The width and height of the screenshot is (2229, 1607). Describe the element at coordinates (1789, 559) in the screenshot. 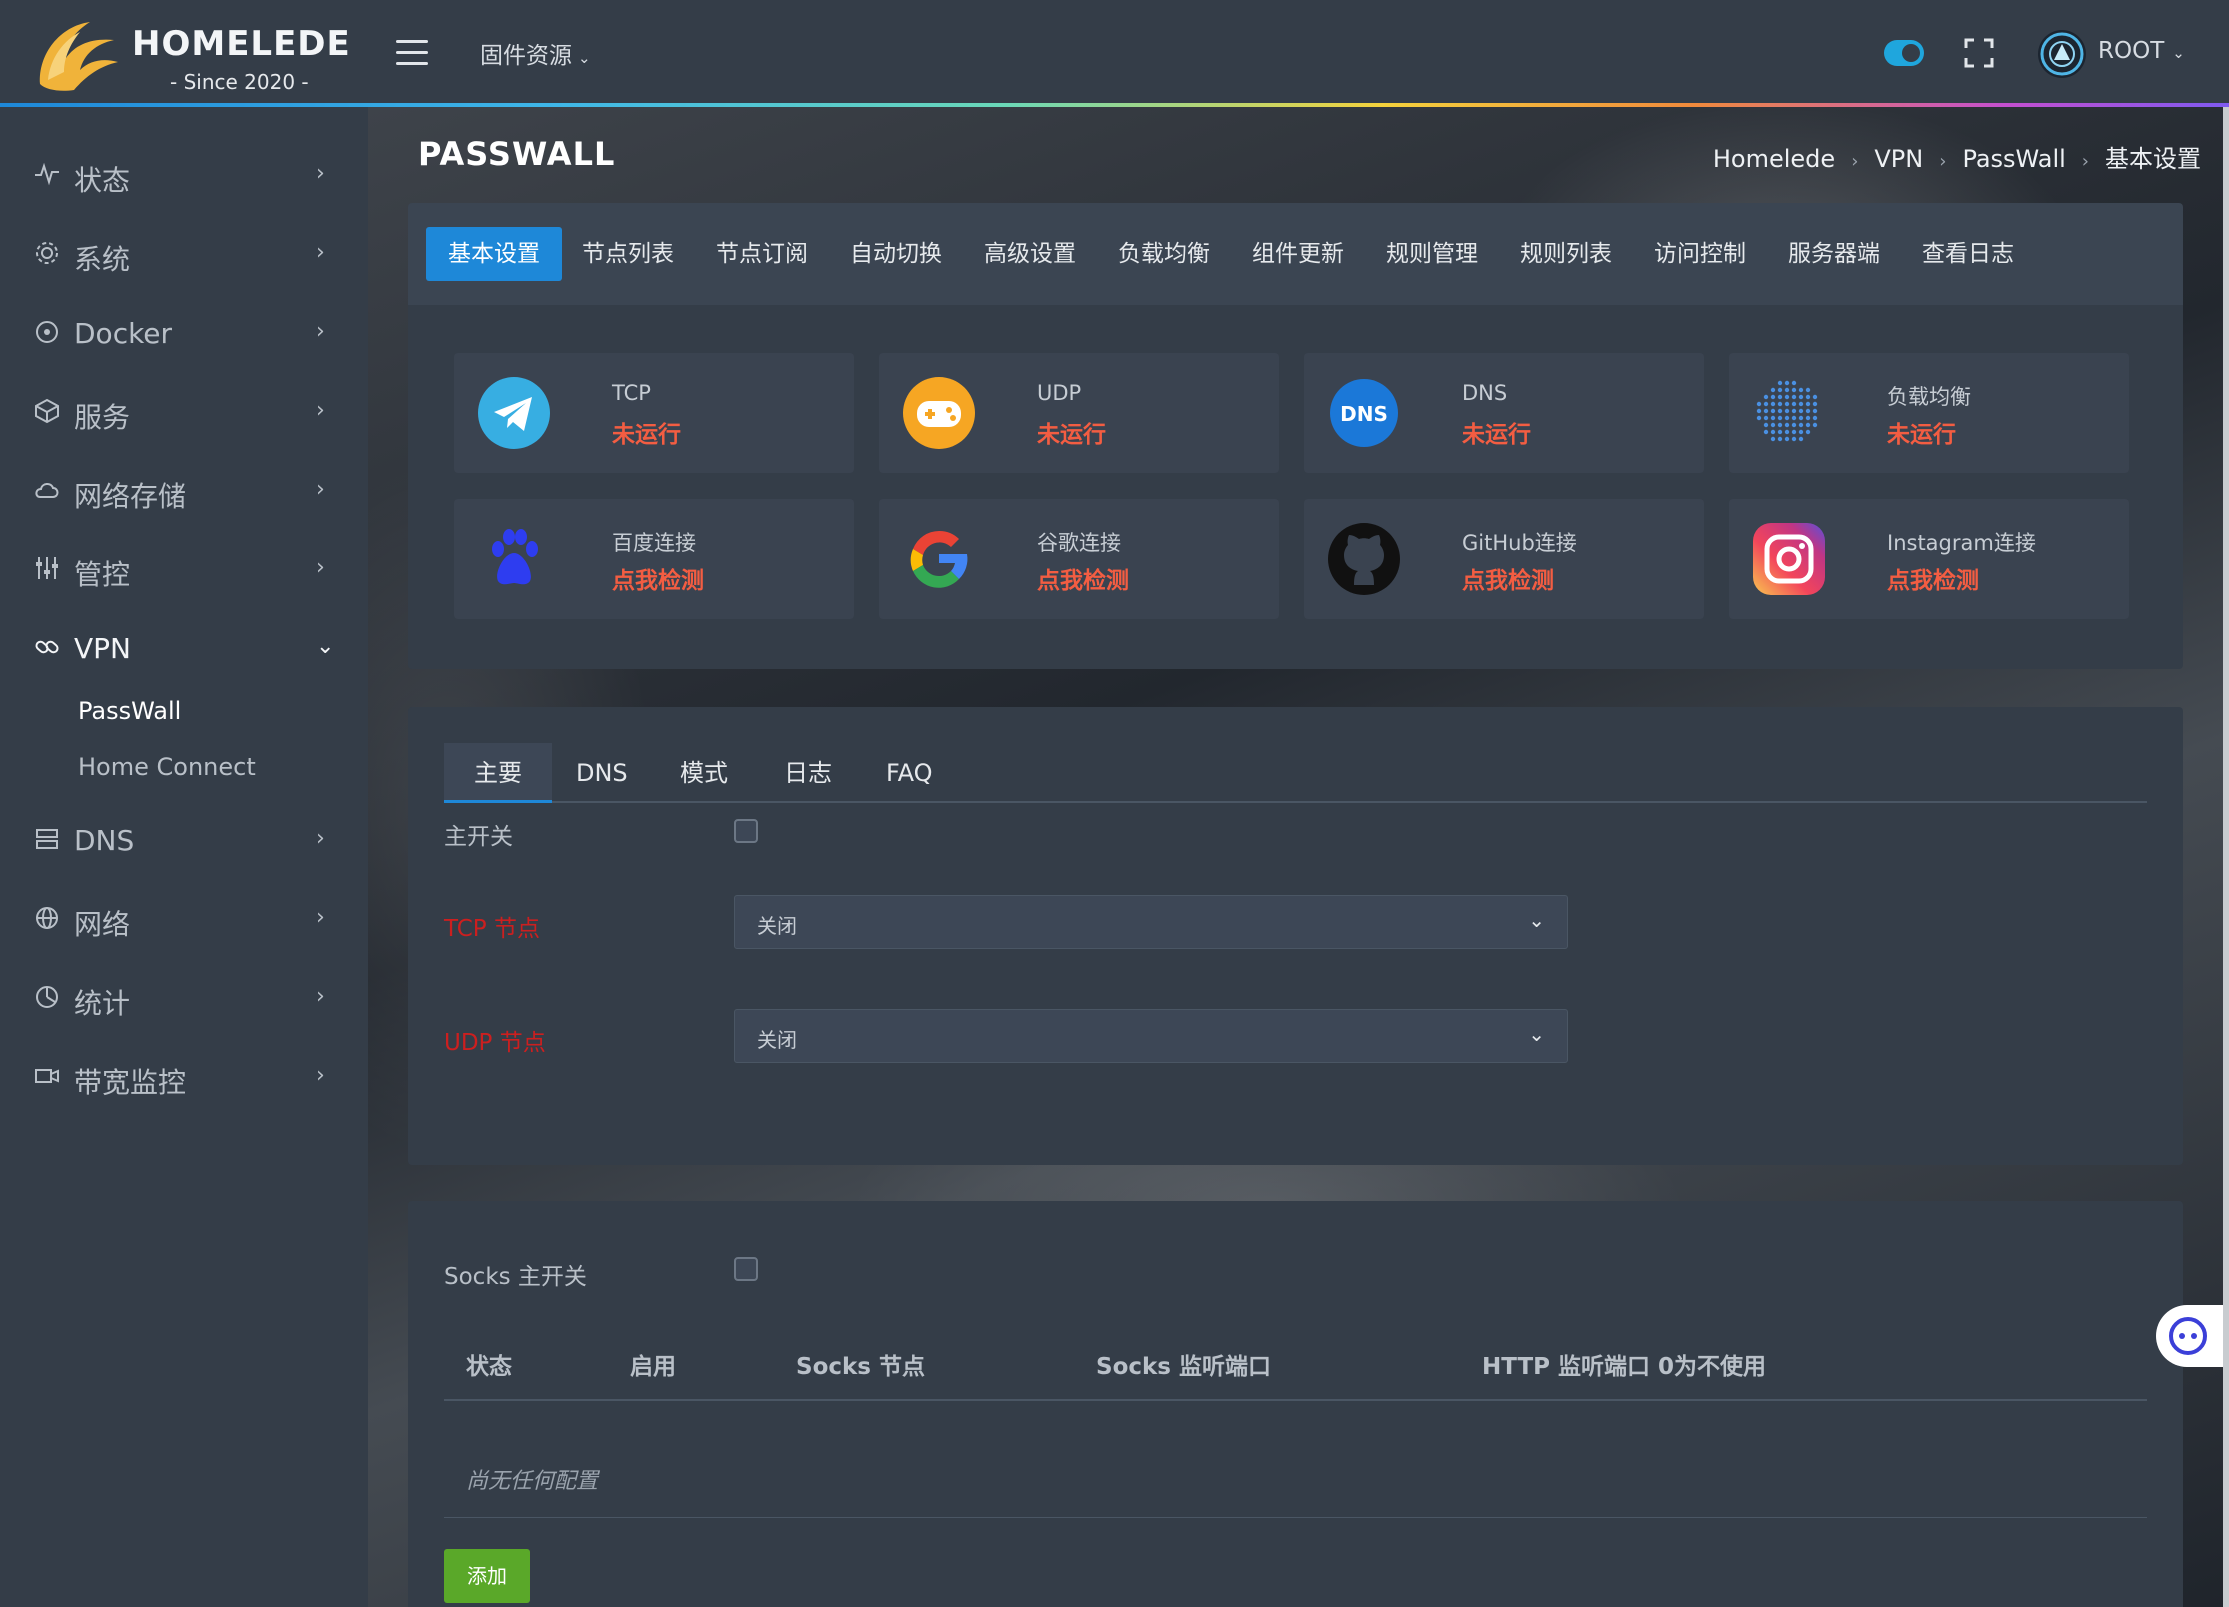

I see `instagram-icon` at that location.